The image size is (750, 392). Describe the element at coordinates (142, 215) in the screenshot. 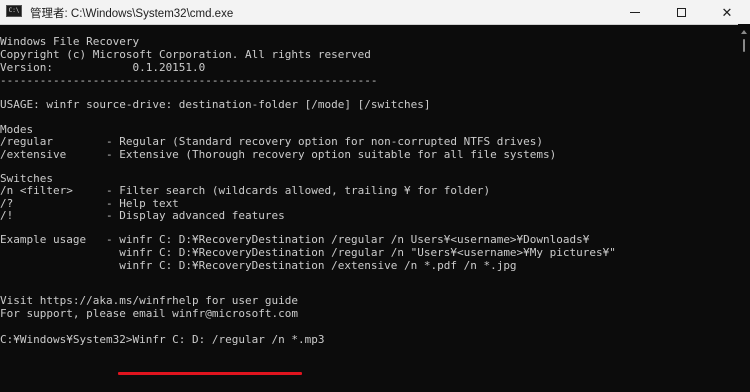

I see `console-line: /! - Display advanced features` at that location.